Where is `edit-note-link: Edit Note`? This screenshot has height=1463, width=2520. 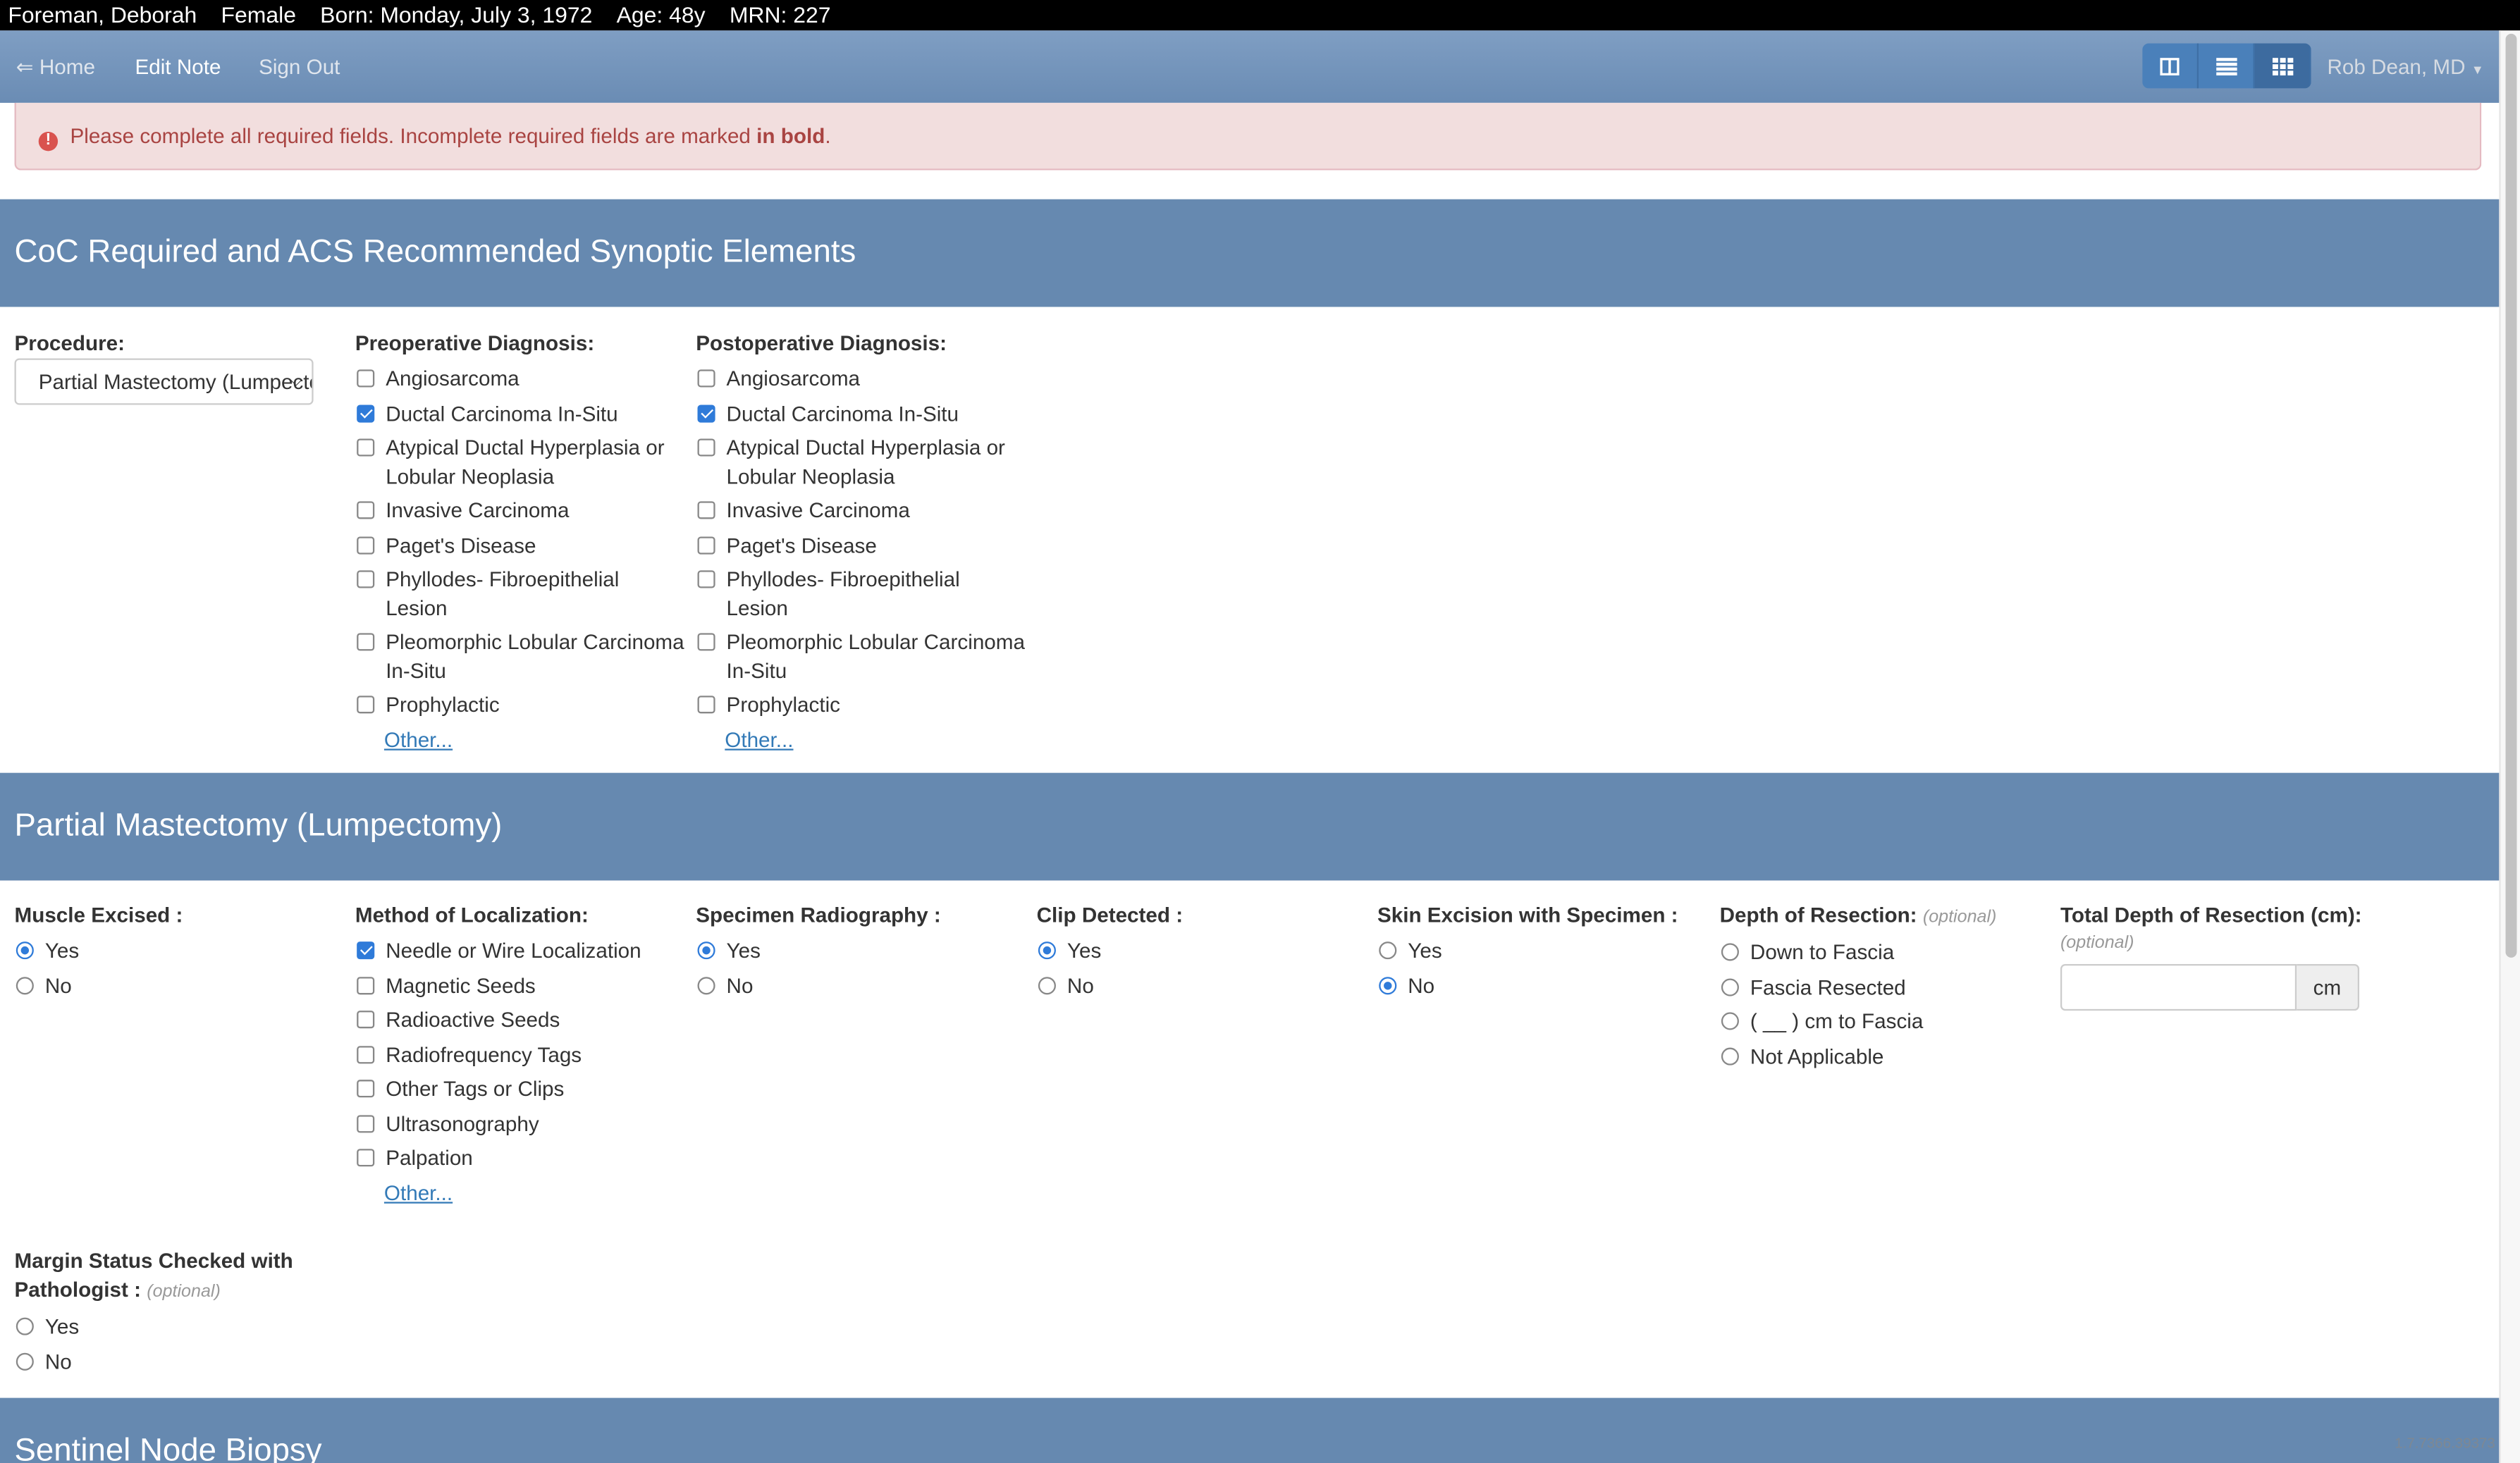
edit-note-link: Edit Note is located at coordinates (178, 67).